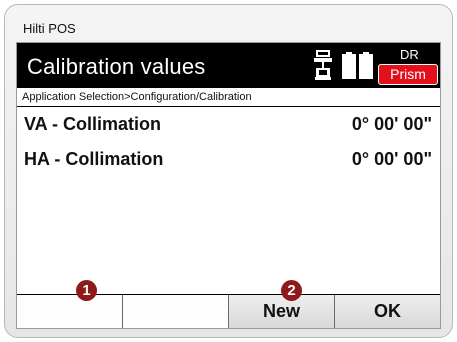 Image resolution: width=457 pixels, height=342 pixels. What do you see at coordinates (86, 290) in the screenshot?
I see `callout-marker-1: 1` at bounding box center [86, 290].